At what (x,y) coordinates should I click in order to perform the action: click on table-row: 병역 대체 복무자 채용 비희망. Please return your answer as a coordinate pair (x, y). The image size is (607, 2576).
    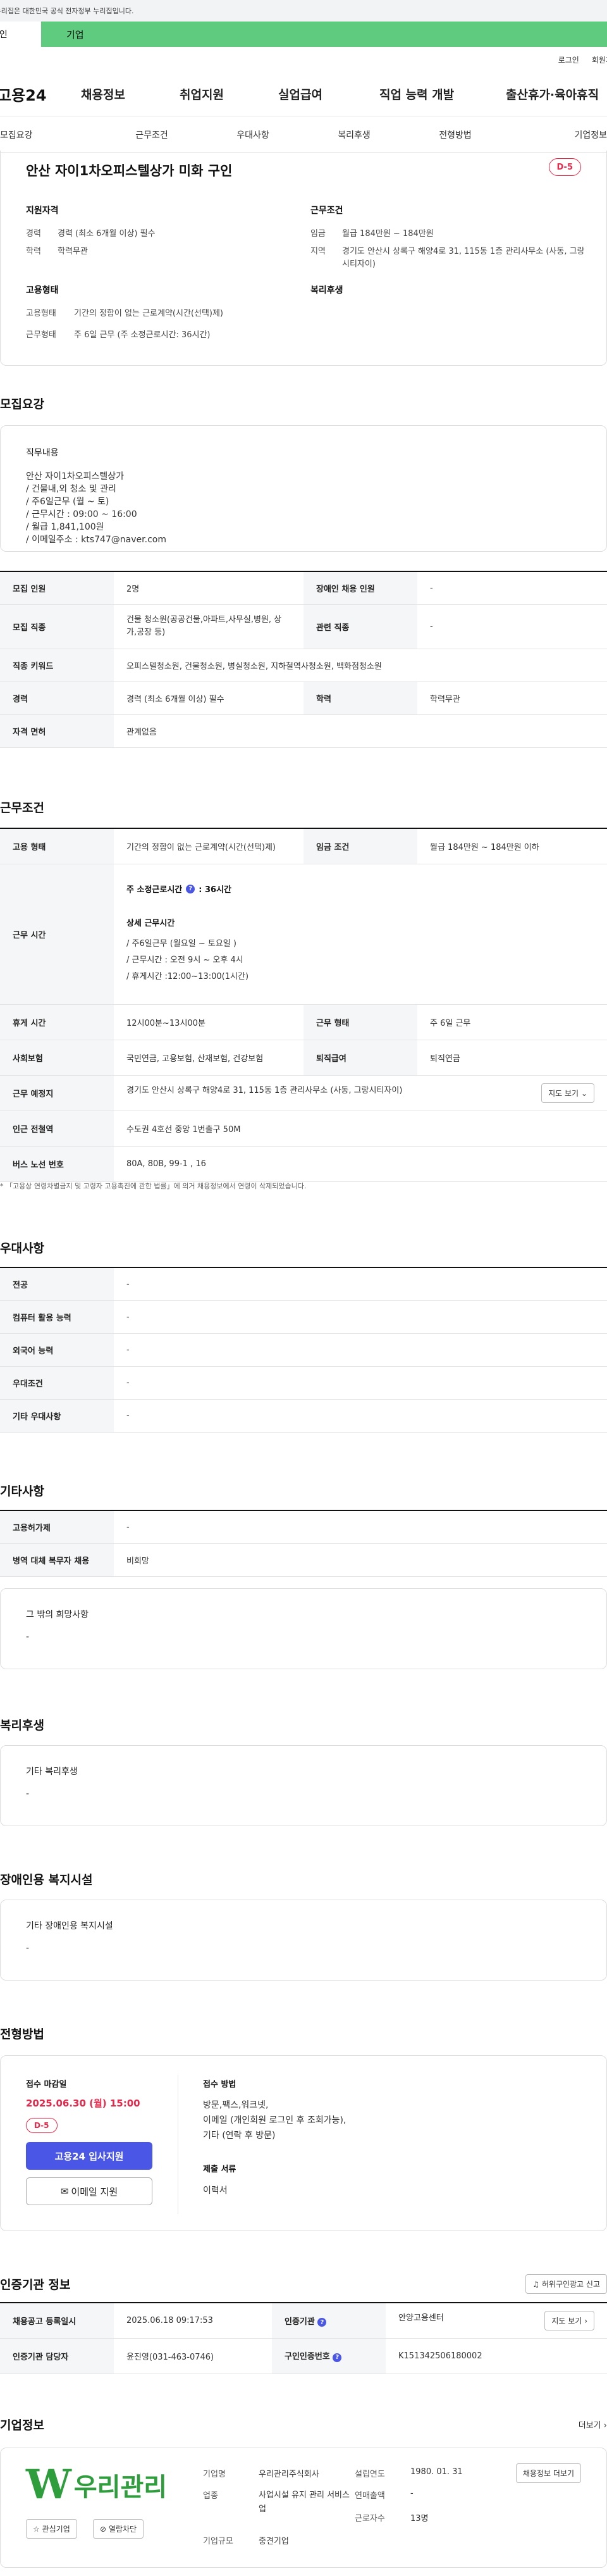
    Looking at the image, I should click on (303, 1560).